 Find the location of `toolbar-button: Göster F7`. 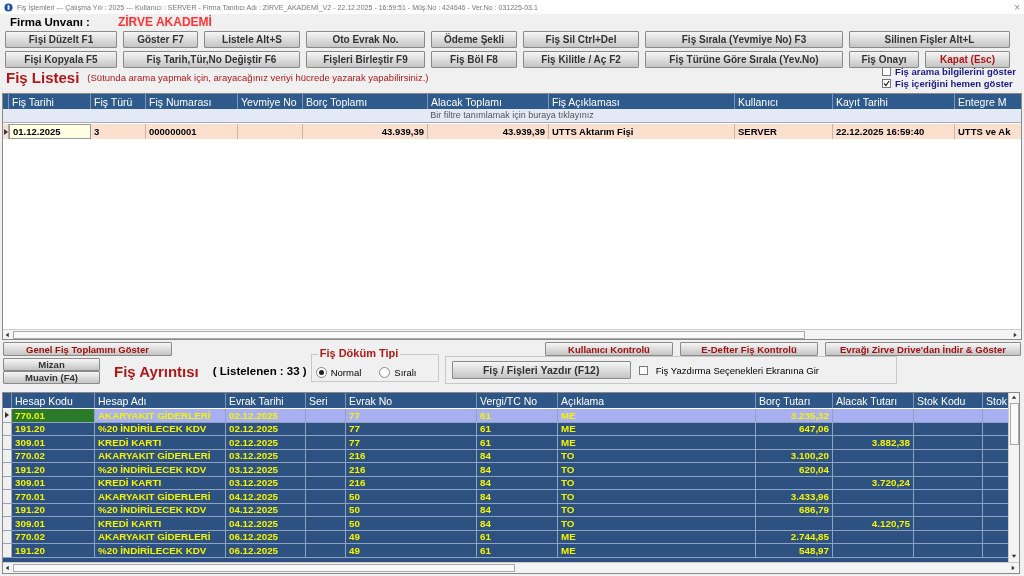

toolbar-button: Göster F7 is located at coordinates (160, 39).